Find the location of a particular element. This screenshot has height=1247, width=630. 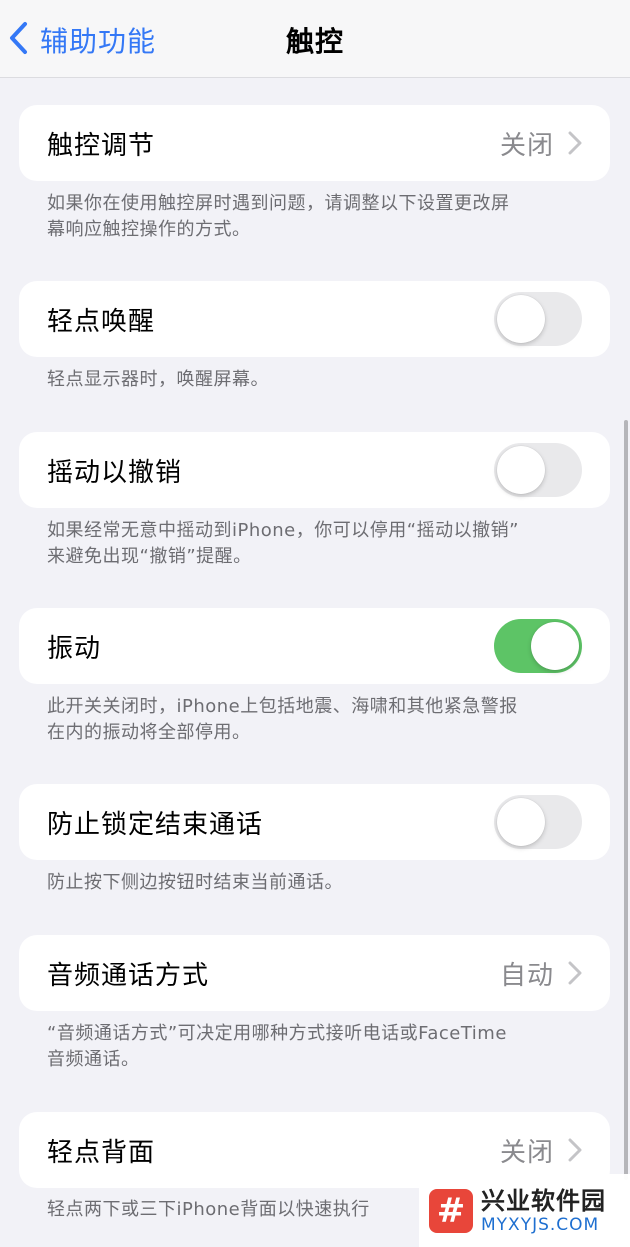

footer-line: 防止按下侧边按钮时结束当前通话。 is located at coordinates (195, 882).